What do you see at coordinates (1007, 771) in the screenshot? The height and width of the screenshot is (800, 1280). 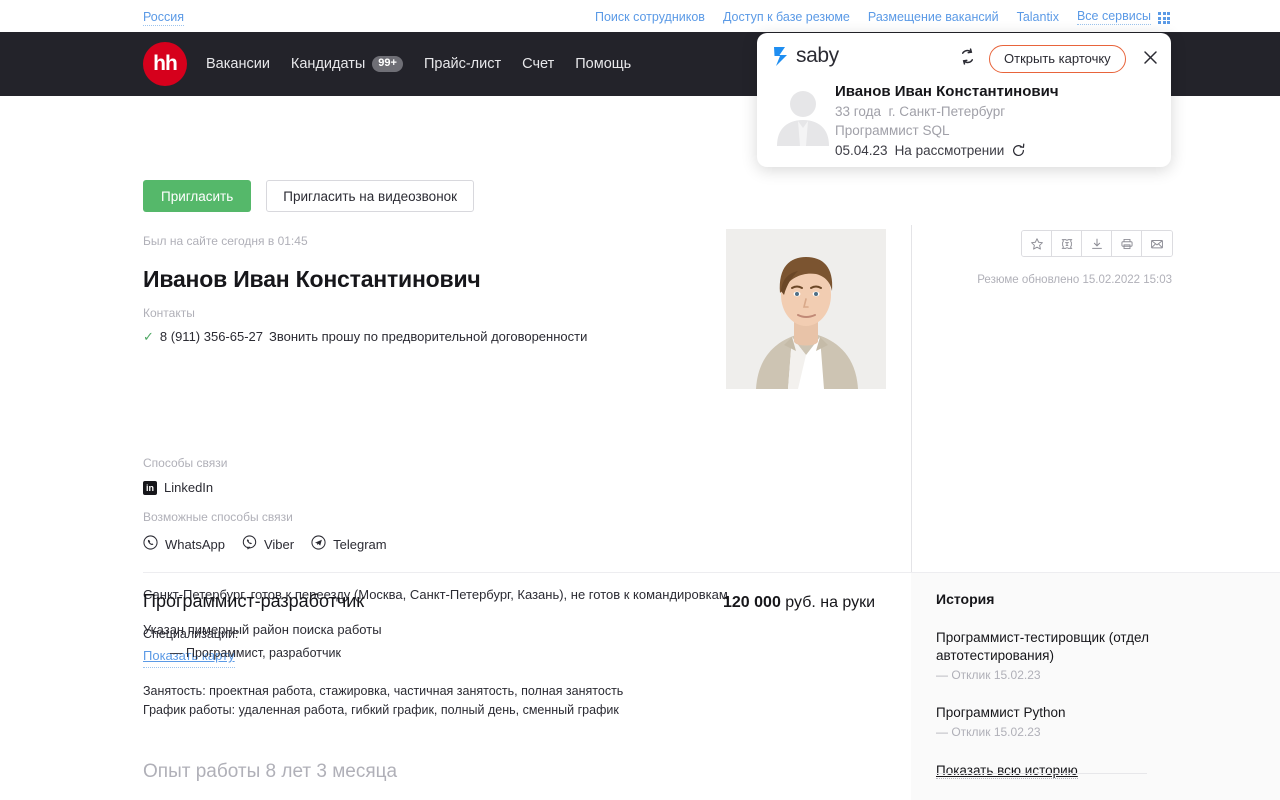 I see `show-all-history-link: Показать всю историю` at bounding box center [1007, 771].